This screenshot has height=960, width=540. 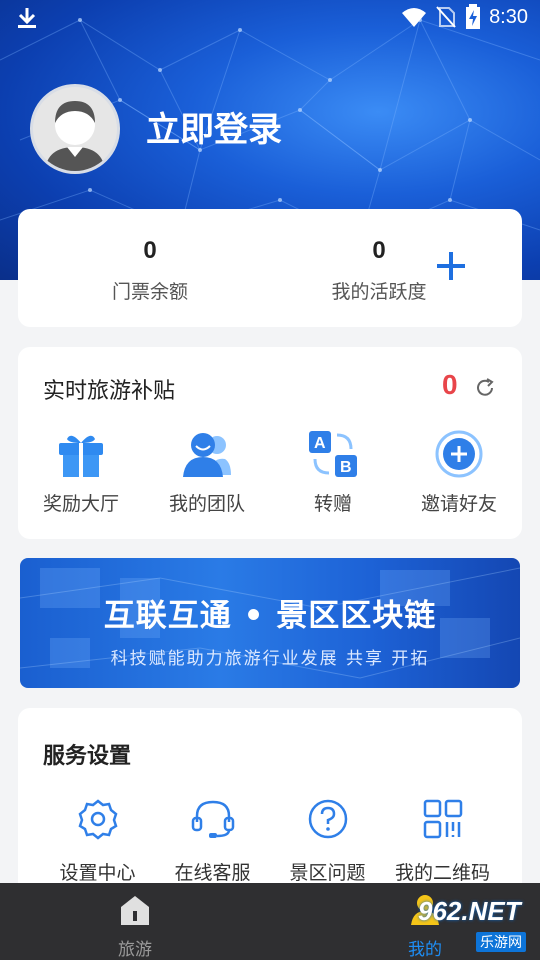 What do you see at coordinates (87, 756) in the screenshot?
I see `services-title: 服务设置` at bounding box center [87, 756].